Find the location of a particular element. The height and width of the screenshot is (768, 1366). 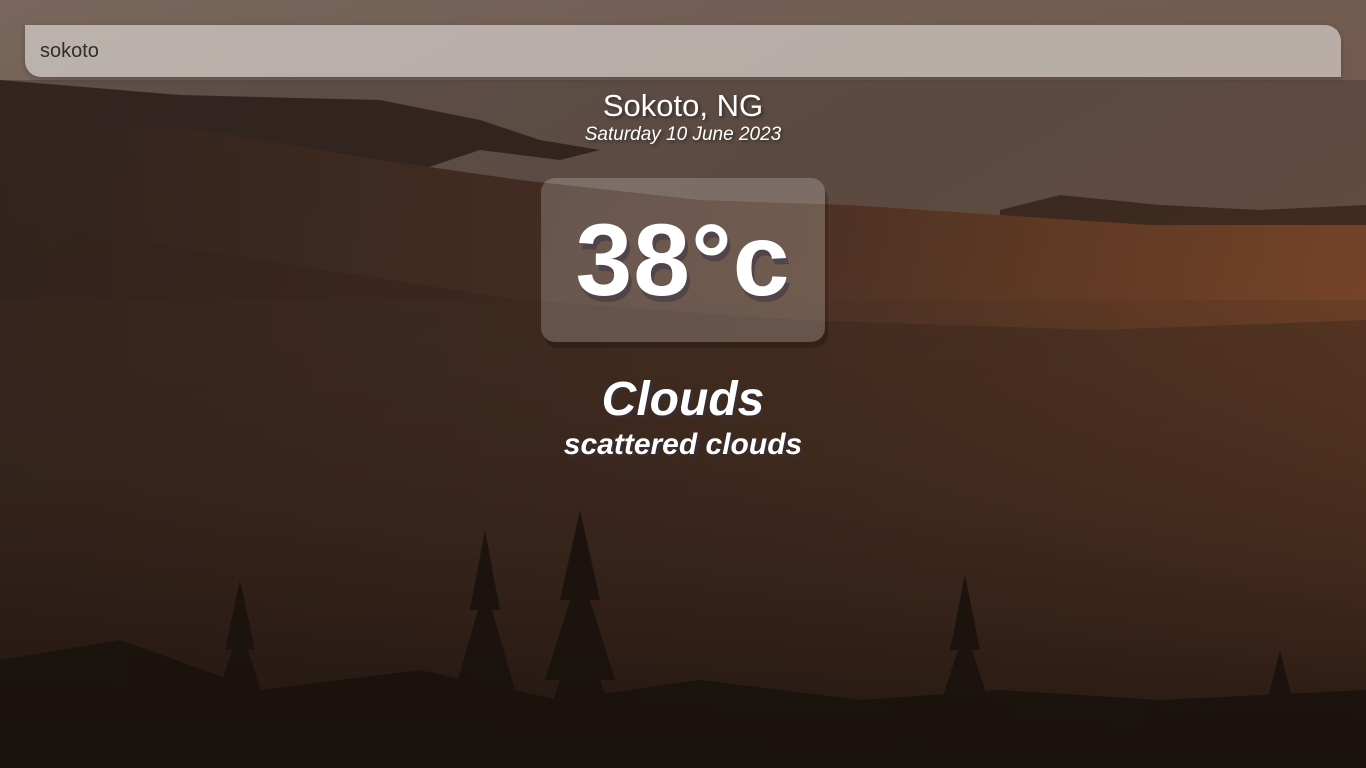

current-date: Saturday 10 June 2023 is located at coordinates (683, 134).